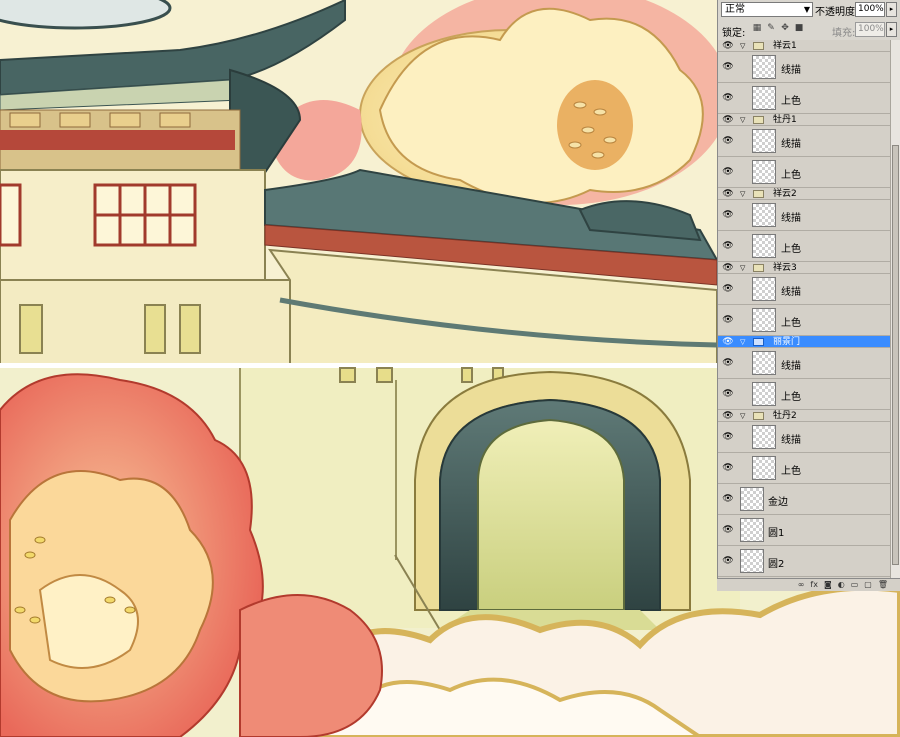 Image resolution: width=900 pixels, height=737 pixels. Describe the element at coordinates (785, 28) in the screenshot. I see `lock-move-icon: ✥` at that location.